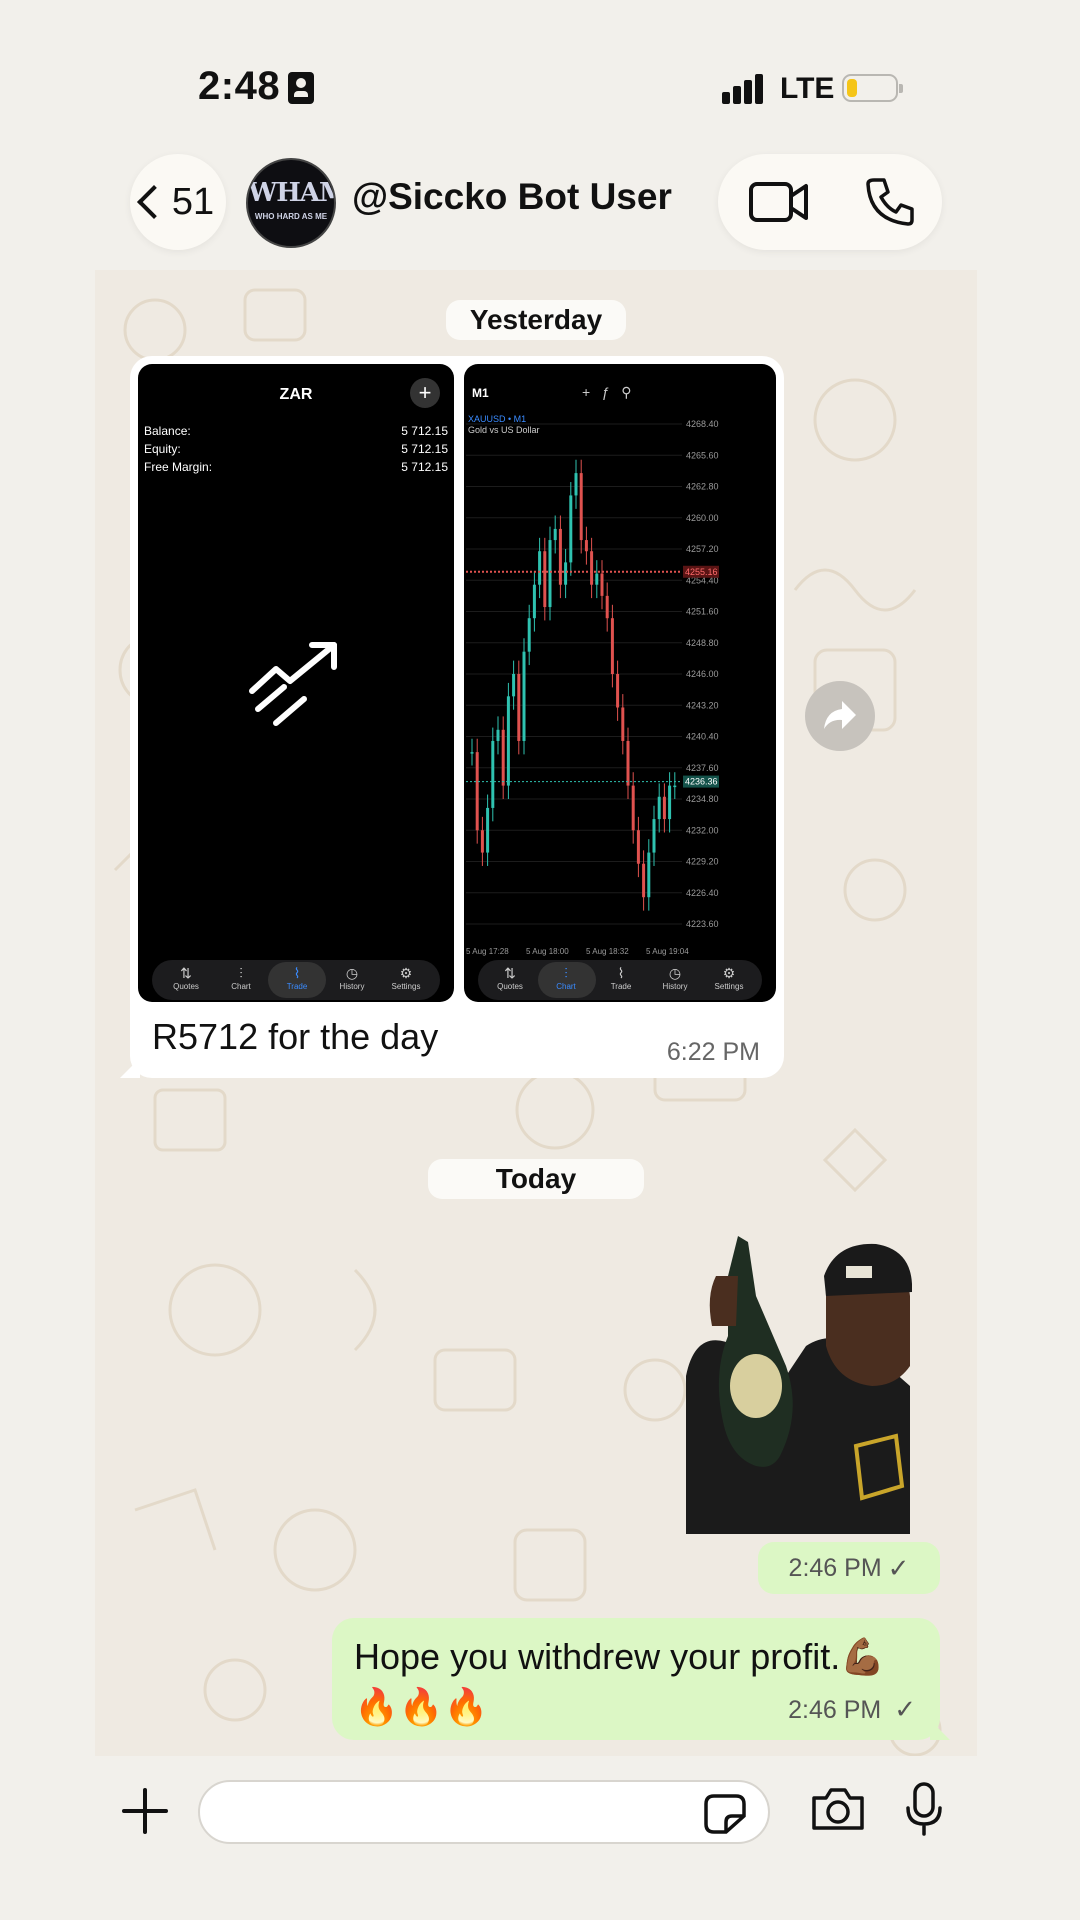 Image resolution: width=1080 pixels, height=1920 pixels. I want to click on price-label: 4240.40, so click(702, 737).